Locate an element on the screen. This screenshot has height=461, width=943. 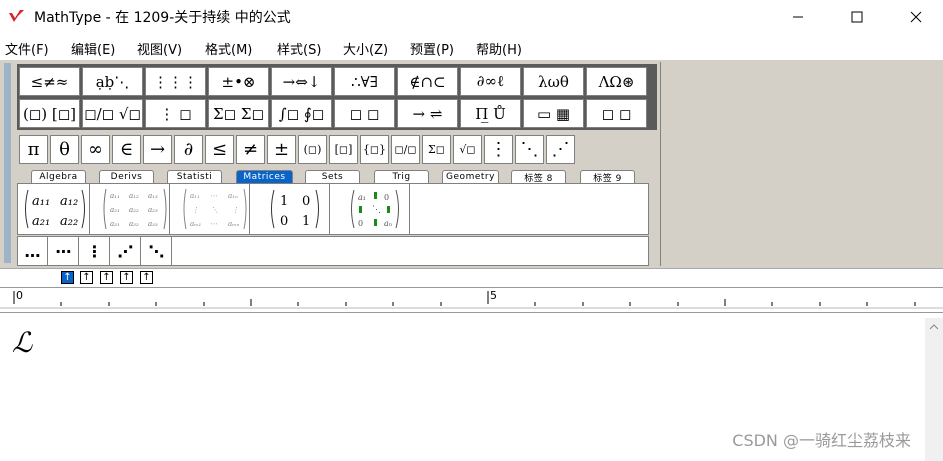
tab-label-9: 标签 9 is located at coordinates (607, 177).